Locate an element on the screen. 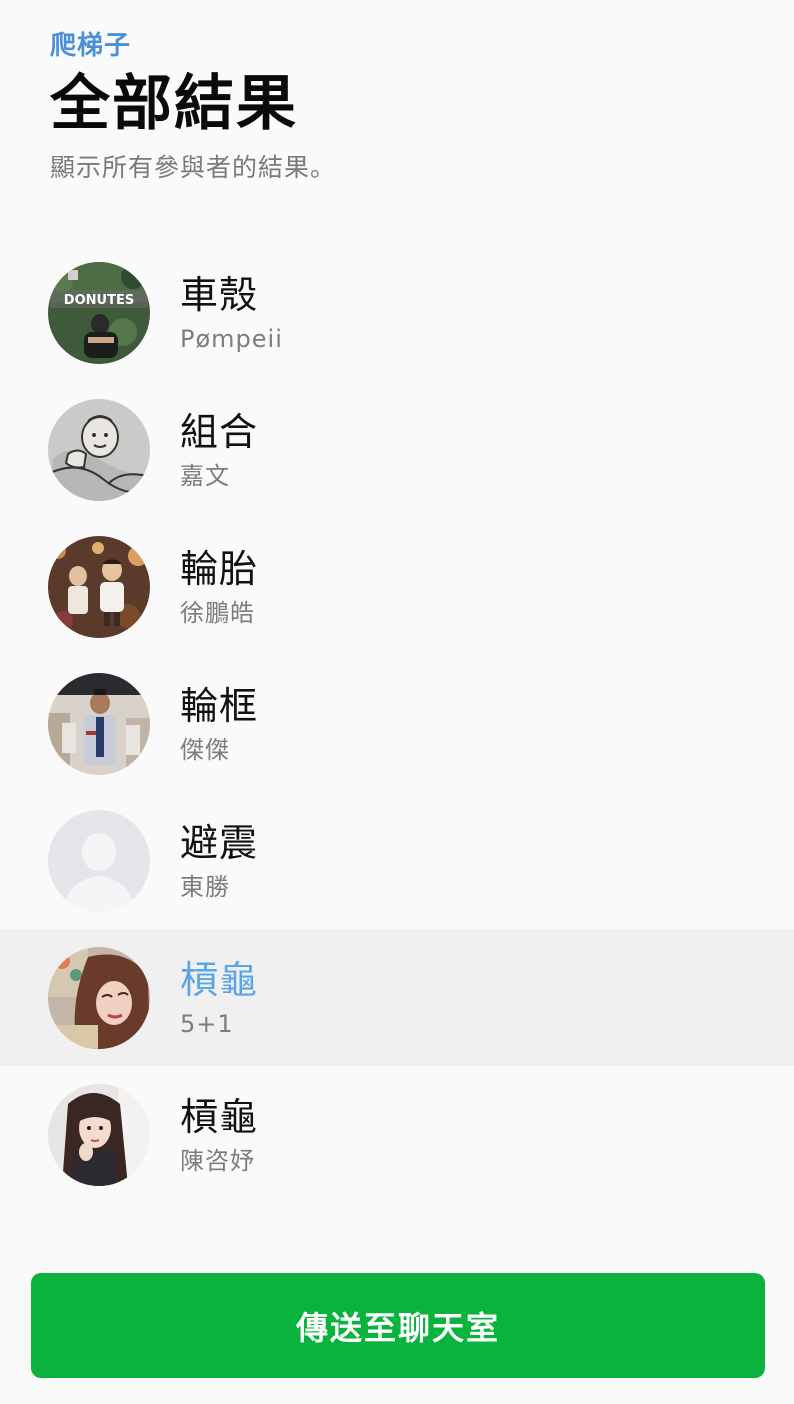 The height and width of the screenshot is (1404, 794). svg-text: DONUTES is located at coordinates (99, 300).